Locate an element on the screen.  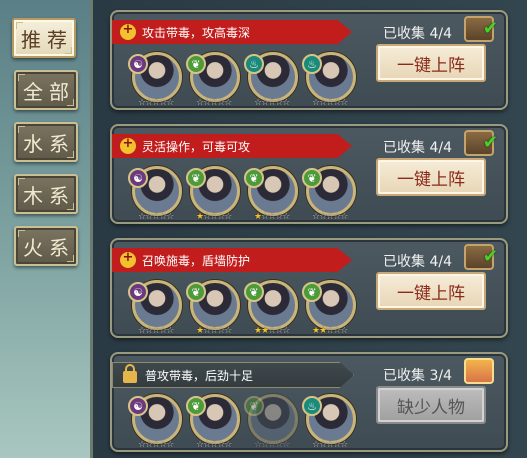
missing-character-button: 缺少人物 is located at coordinates (431, 405).